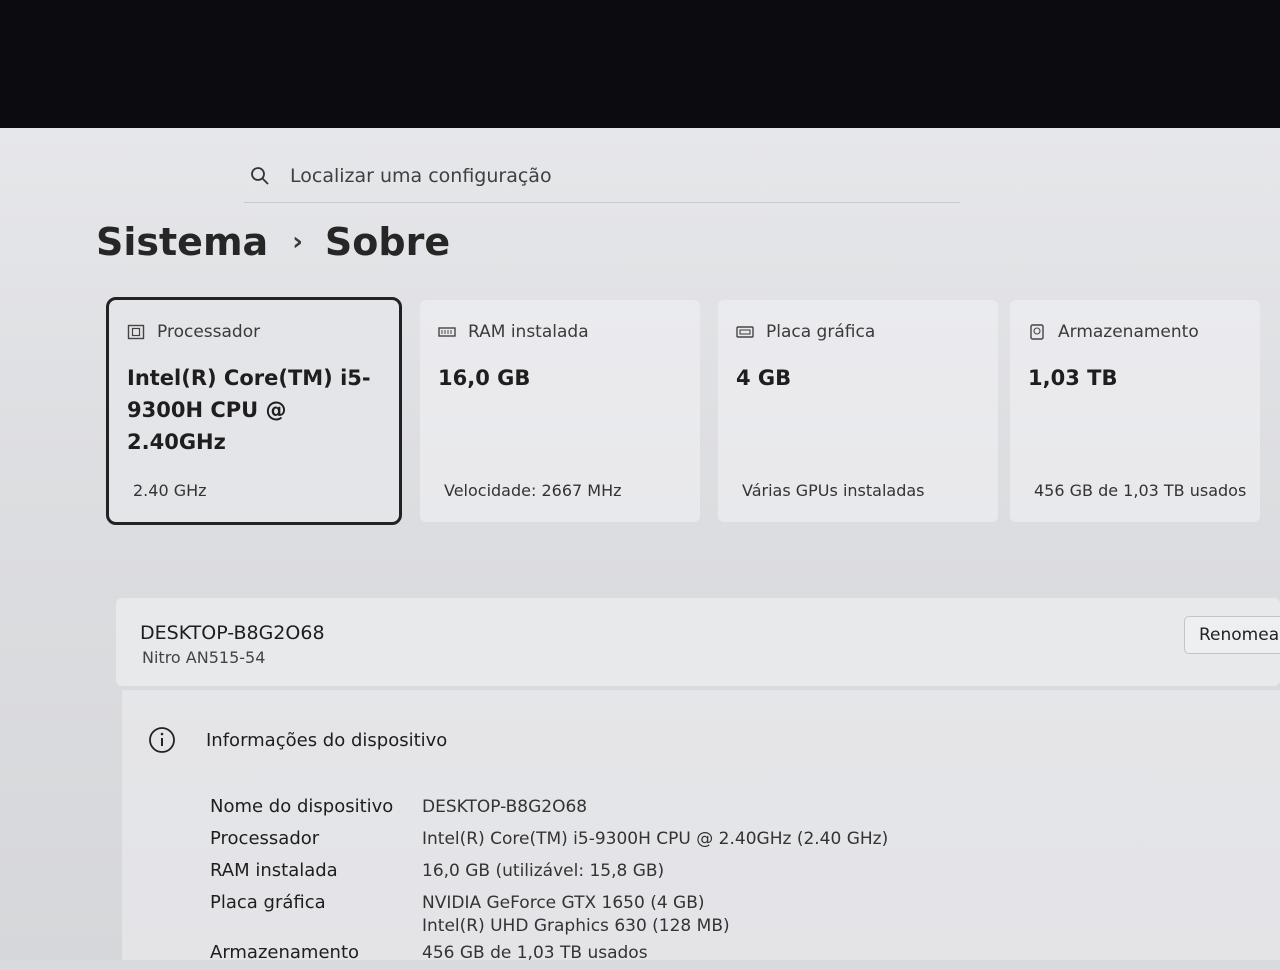  Describe the element at coordinates (170, 490) in the screenshot. I see `spec-card-detail: 2.40 GHz` at that location.